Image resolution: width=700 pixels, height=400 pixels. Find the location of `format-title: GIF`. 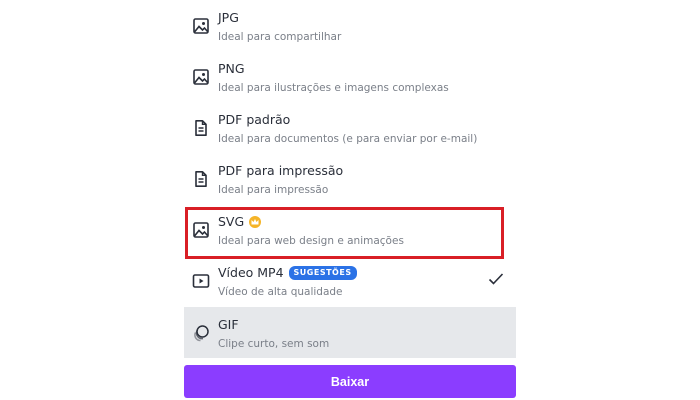

format-title: GIF is located at coordinates (228, 324).